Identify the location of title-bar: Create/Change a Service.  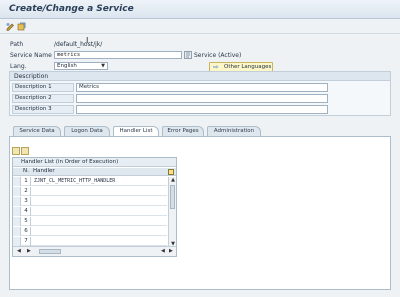
(200, 9).